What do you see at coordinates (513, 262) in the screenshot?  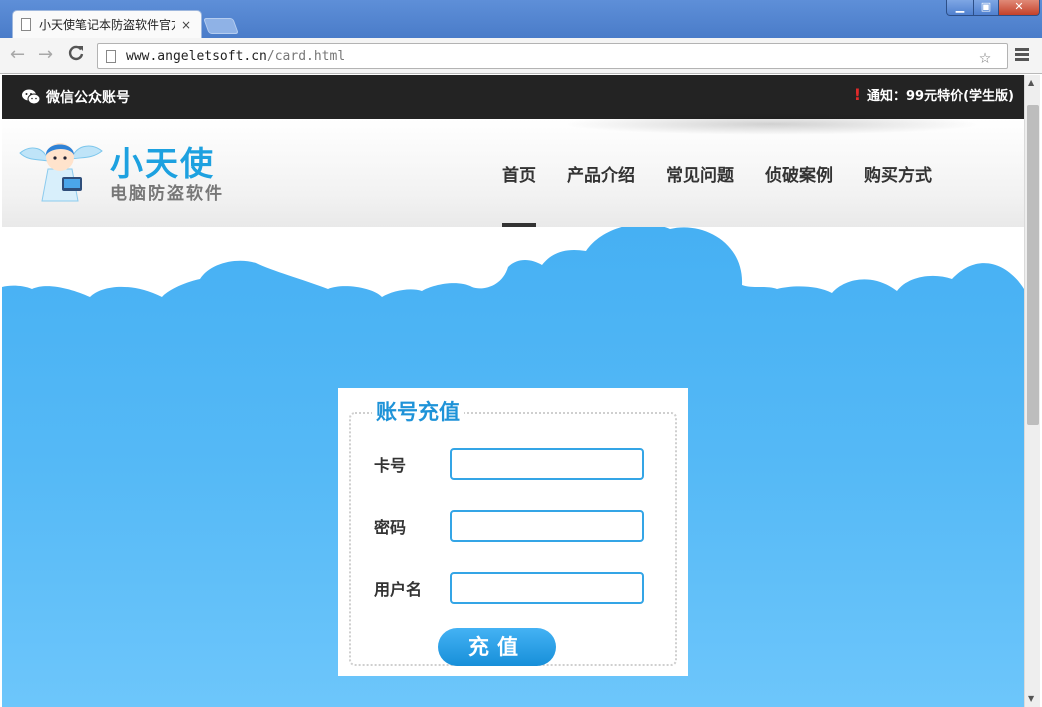 I see `cloud-shapes` at bounding box center [513, 262].